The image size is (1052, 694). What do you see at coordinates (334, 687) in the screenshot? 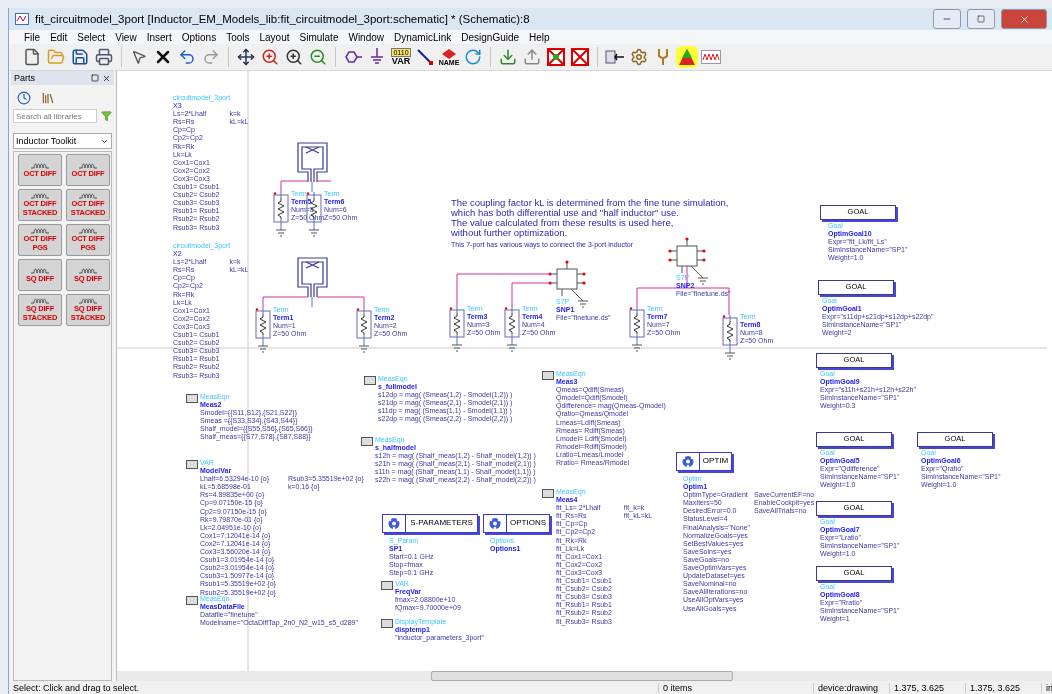
I see `status-hint: Select: Click and drag to select.` at bounding box center [334, 687].